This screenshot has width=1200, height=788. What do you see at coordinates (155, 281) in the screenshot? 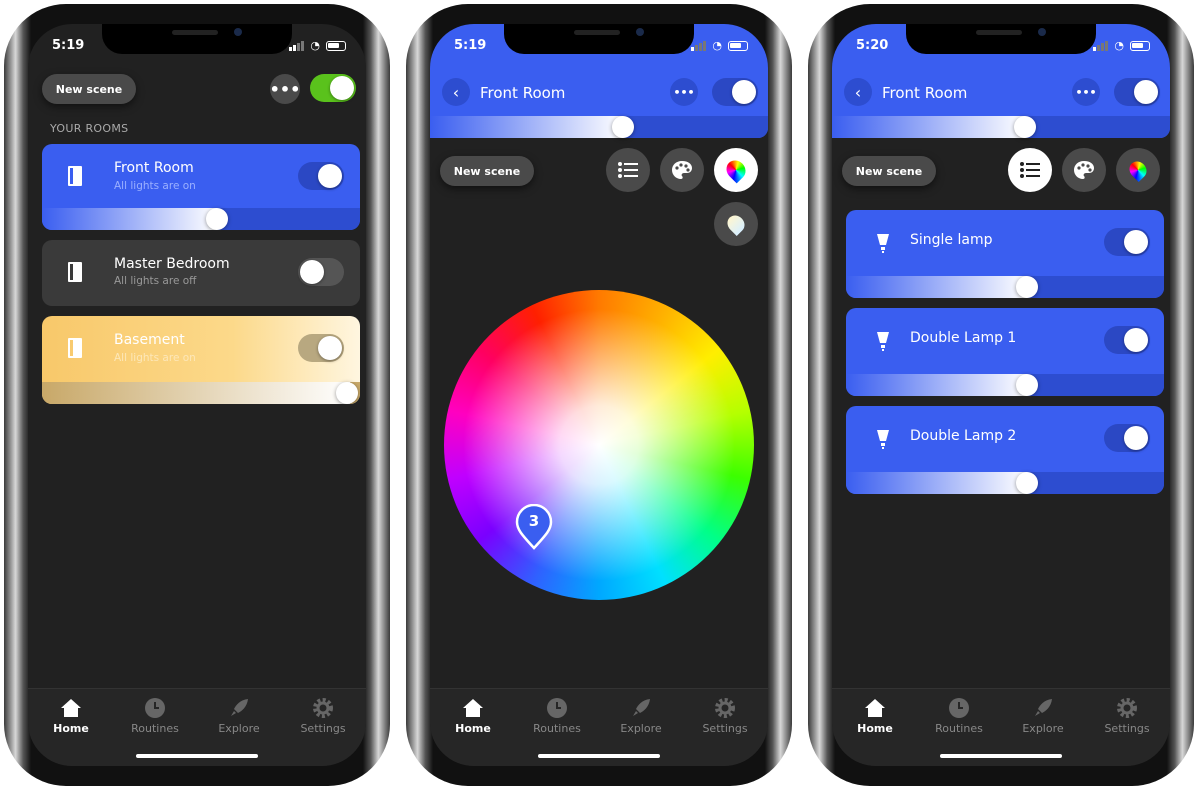
I see `room-status: All lights are off` at bounding box center [155, 281].